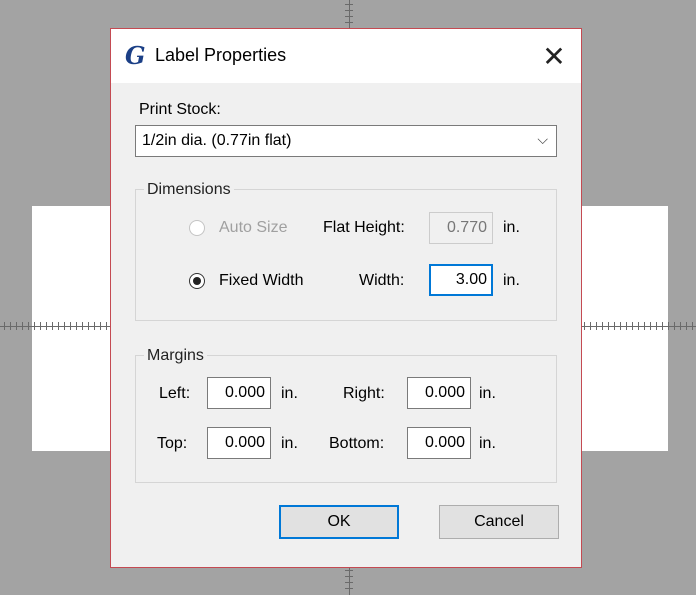  I want to click on top-margin-field: 0.000, so click(239, 443).